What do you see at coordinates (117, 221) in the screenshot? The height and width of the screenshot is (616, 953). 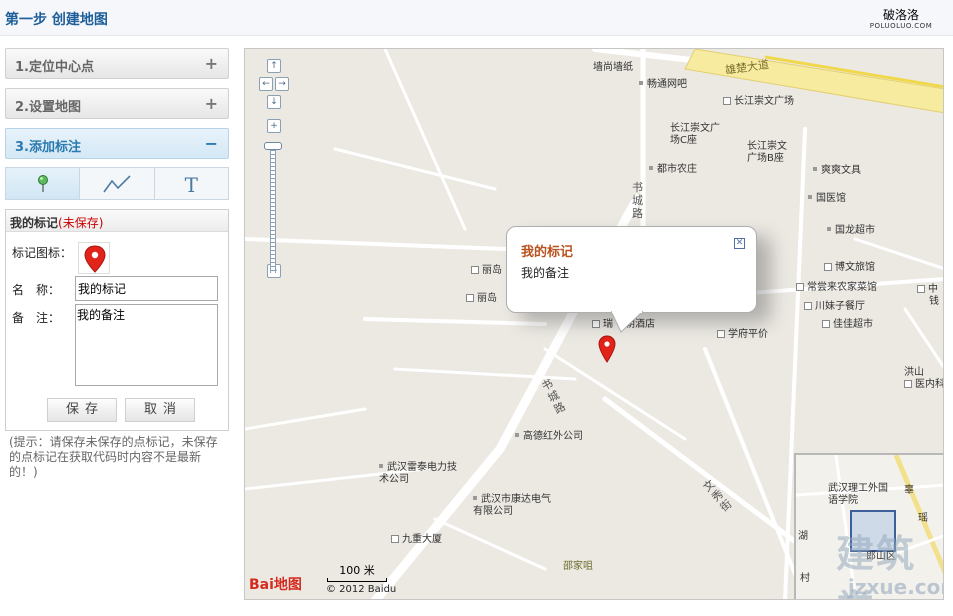 I see `panel-header: 我的标记(未保存)` at bounding box center [117, 221].